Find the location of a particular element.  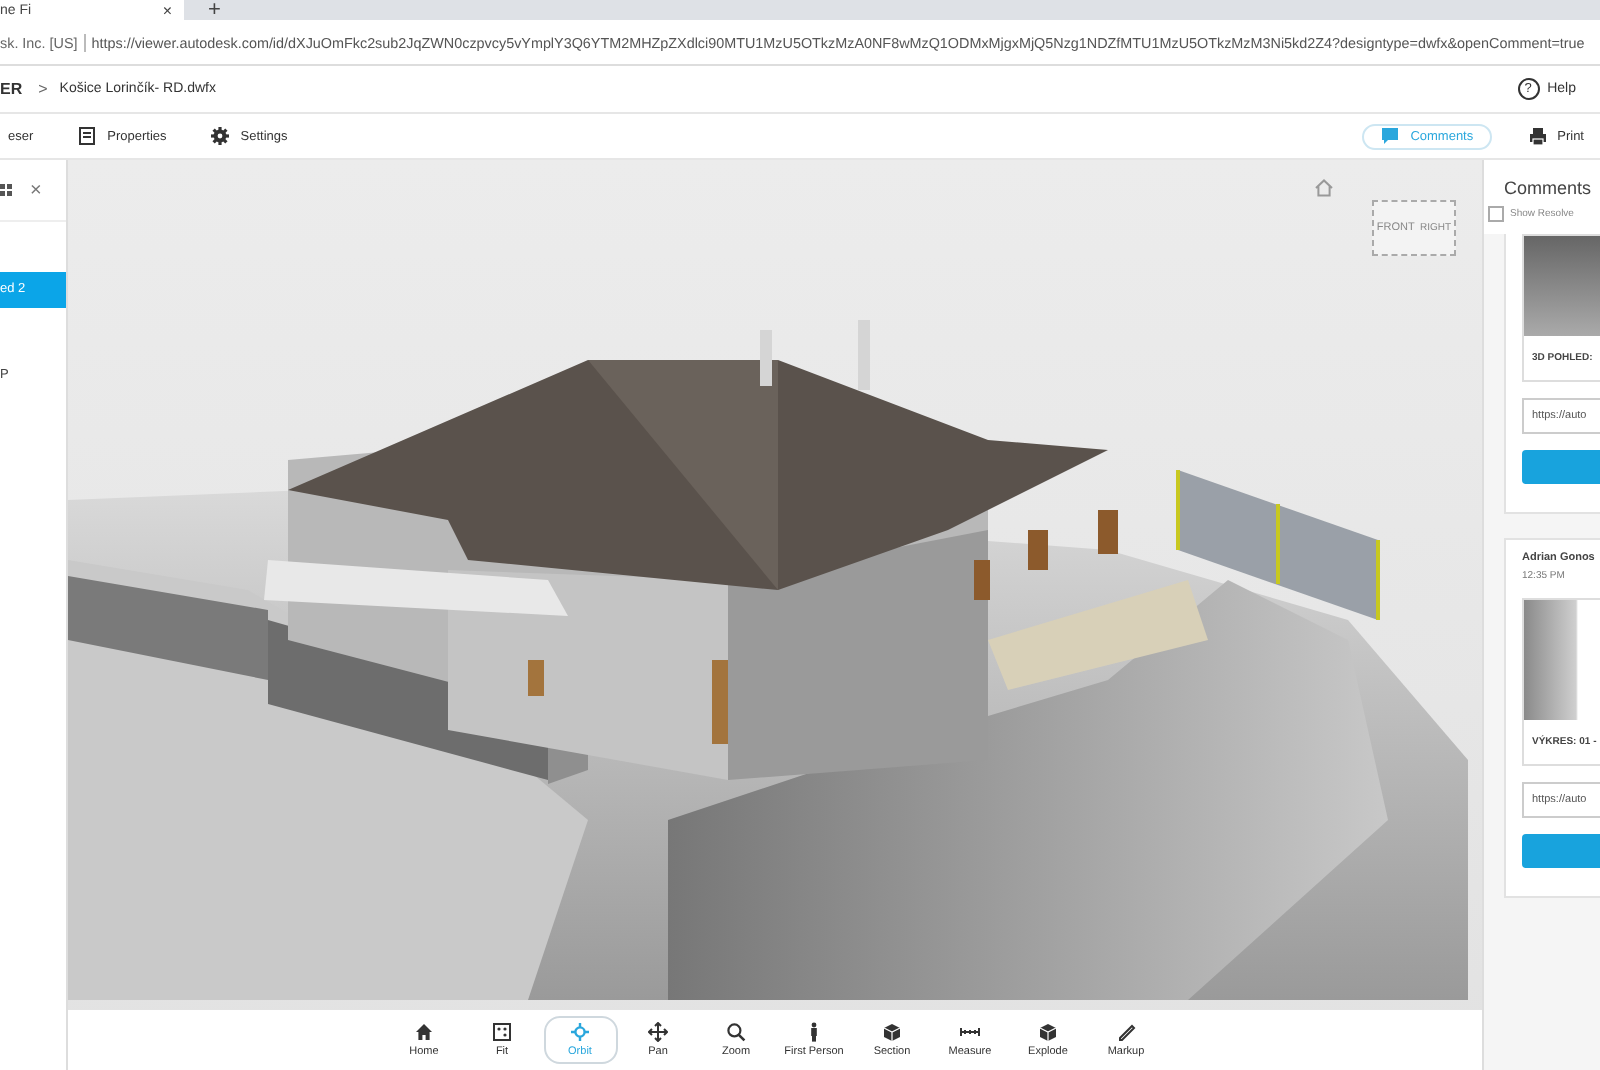

settings-icon is located at coordinates (220, 136).